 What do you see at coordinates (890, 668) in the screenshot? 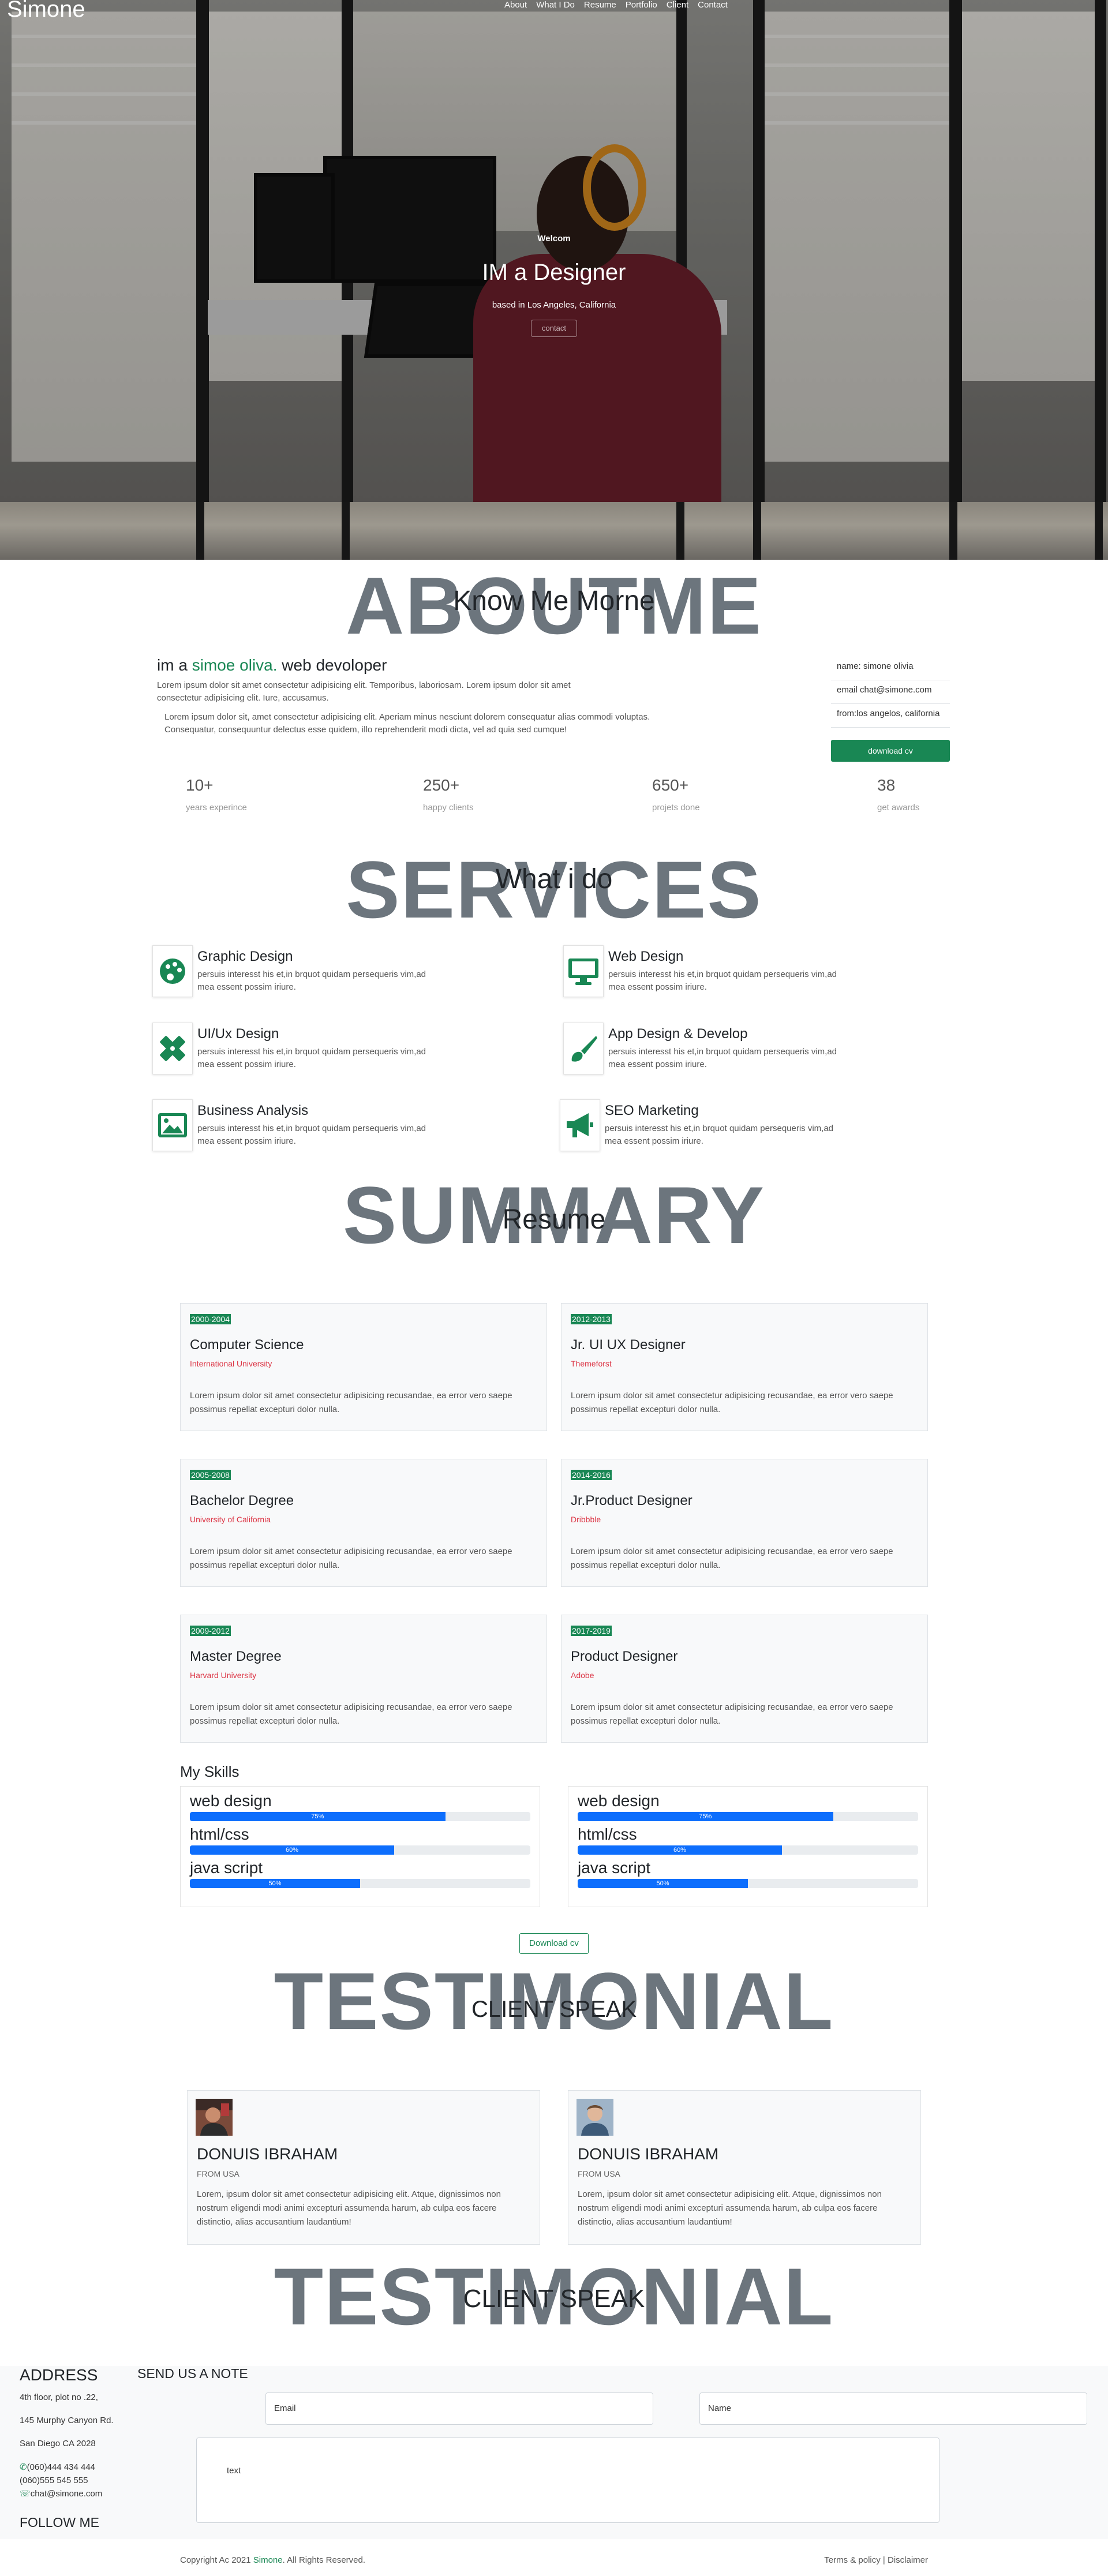
I see `info-name: name: simone olivia` at bounding box center [890, 668].